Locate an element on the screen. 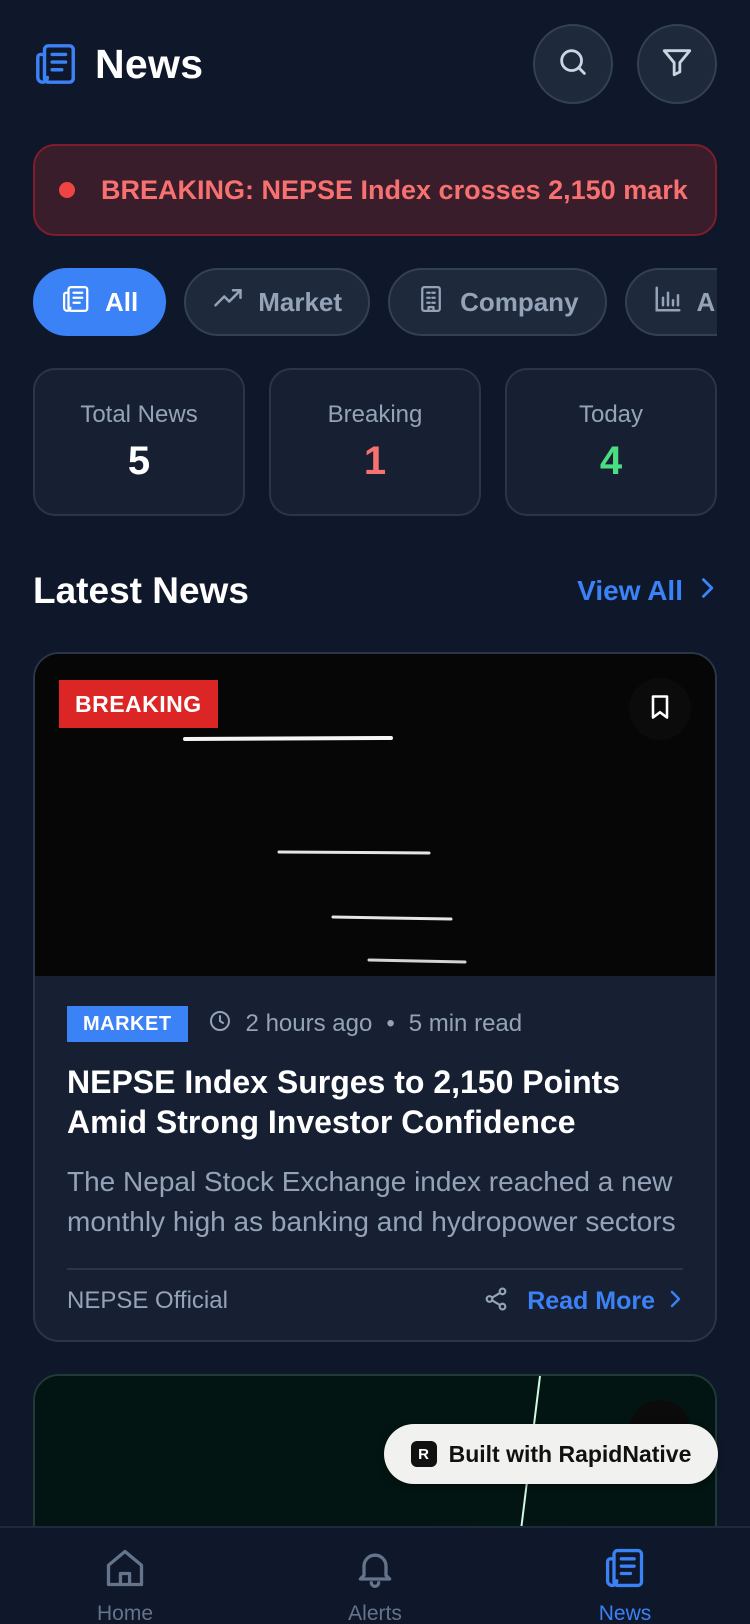 This screenshot has height=1624, width=750. clock-icon is located at coordinates (220, 1024).